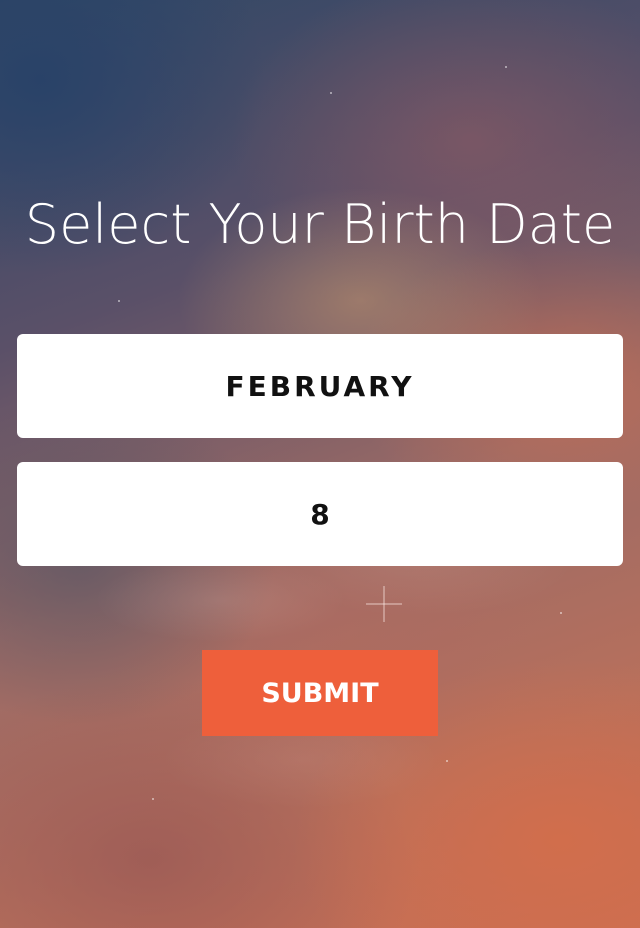 The height and width of the screenshot is (928, 640). Describe the element at coordinates (384, 604) in the screenshot. I see `star-sparkle` at that location.